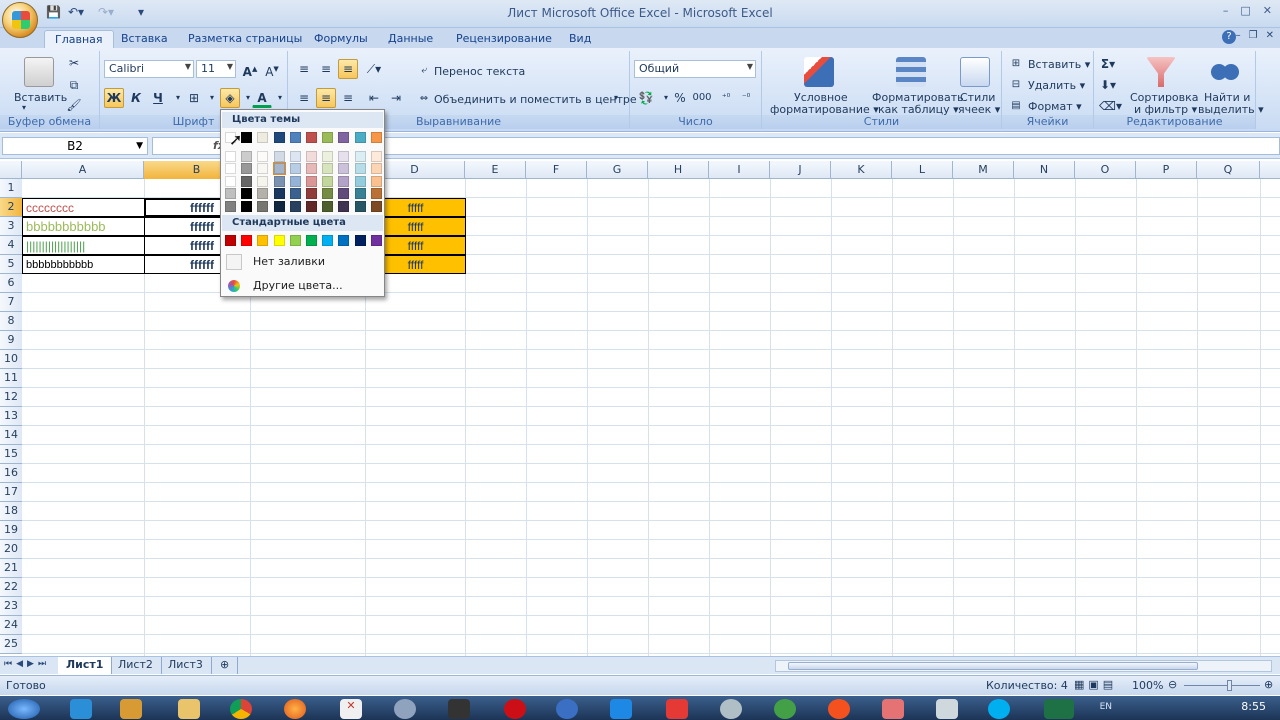 The height and width of the screenshot is (720, 1280). Describe the element at coordinates (114, 98) in the screenshot. I see `bold-button: Ж` at that location.